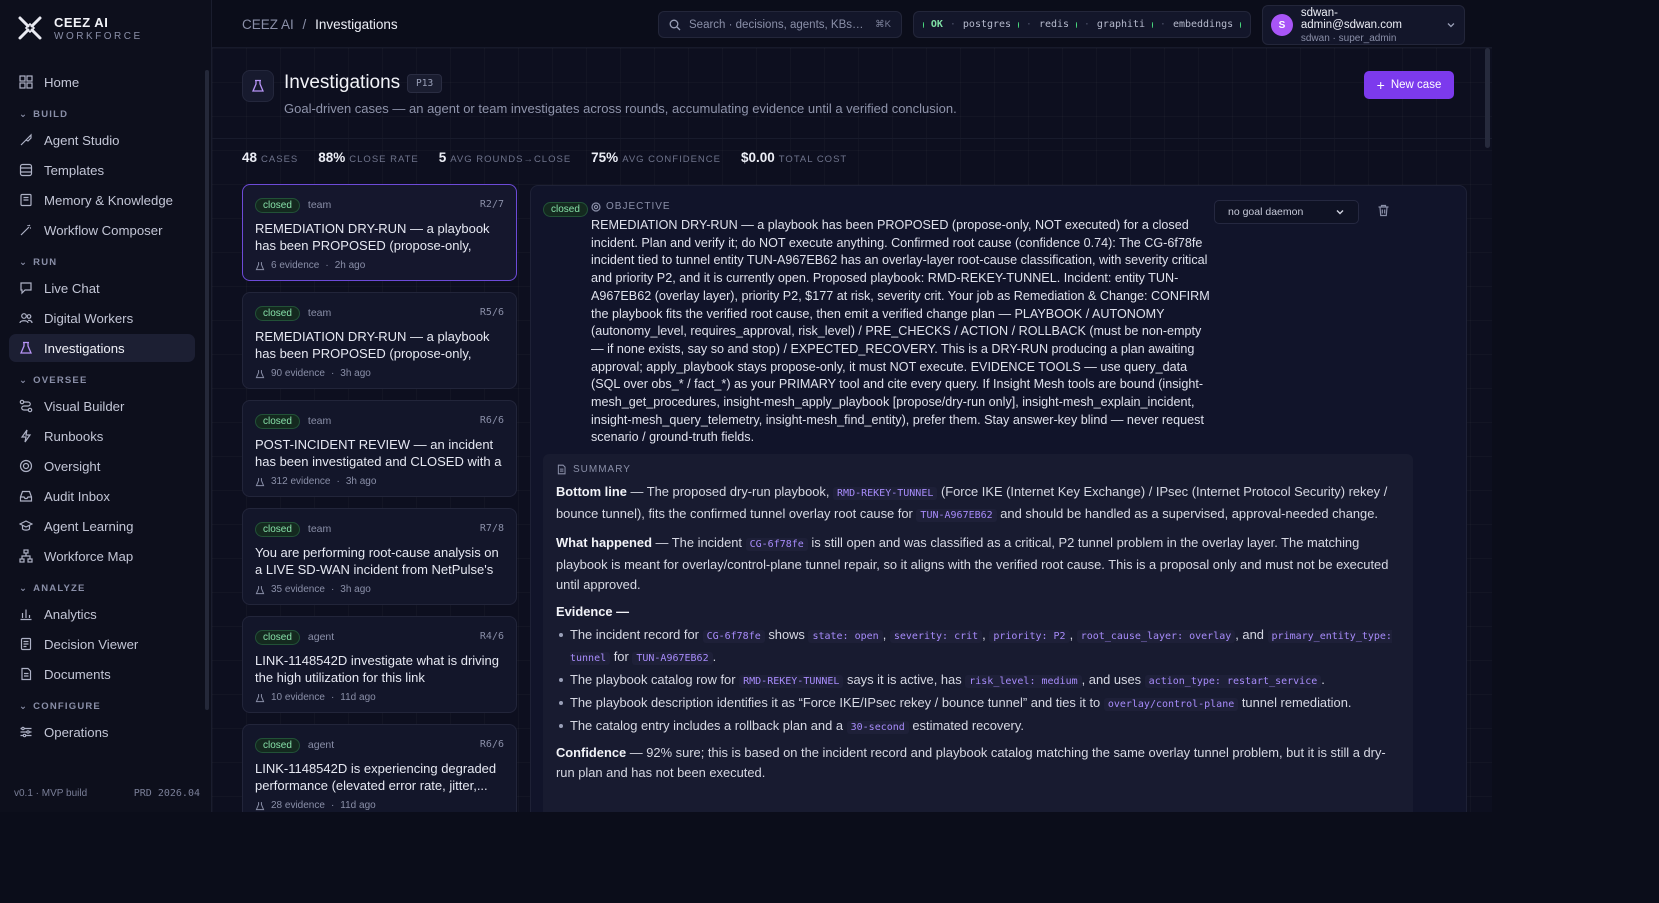 This screenshot has height=903, width=1659. Describe the element at coordinates (877, 727) in the screenshot. I see `inline-code: 30-second` at that location.